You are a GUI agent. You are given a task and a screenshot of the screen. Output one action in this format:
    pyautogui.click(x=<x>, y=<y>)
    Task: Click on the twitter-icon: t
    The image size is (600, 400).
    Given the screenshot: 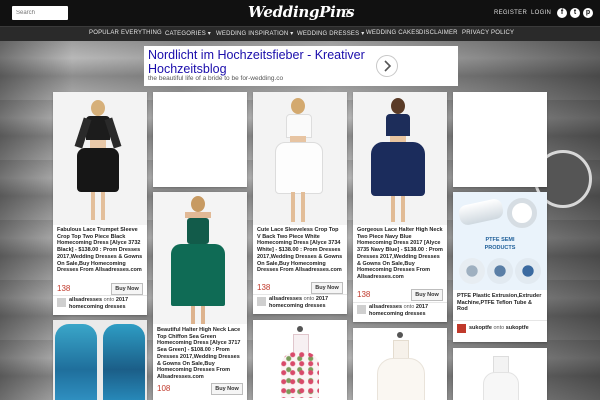 What is the action you would take?
    pyautogui.click(x=575, y=13)
    